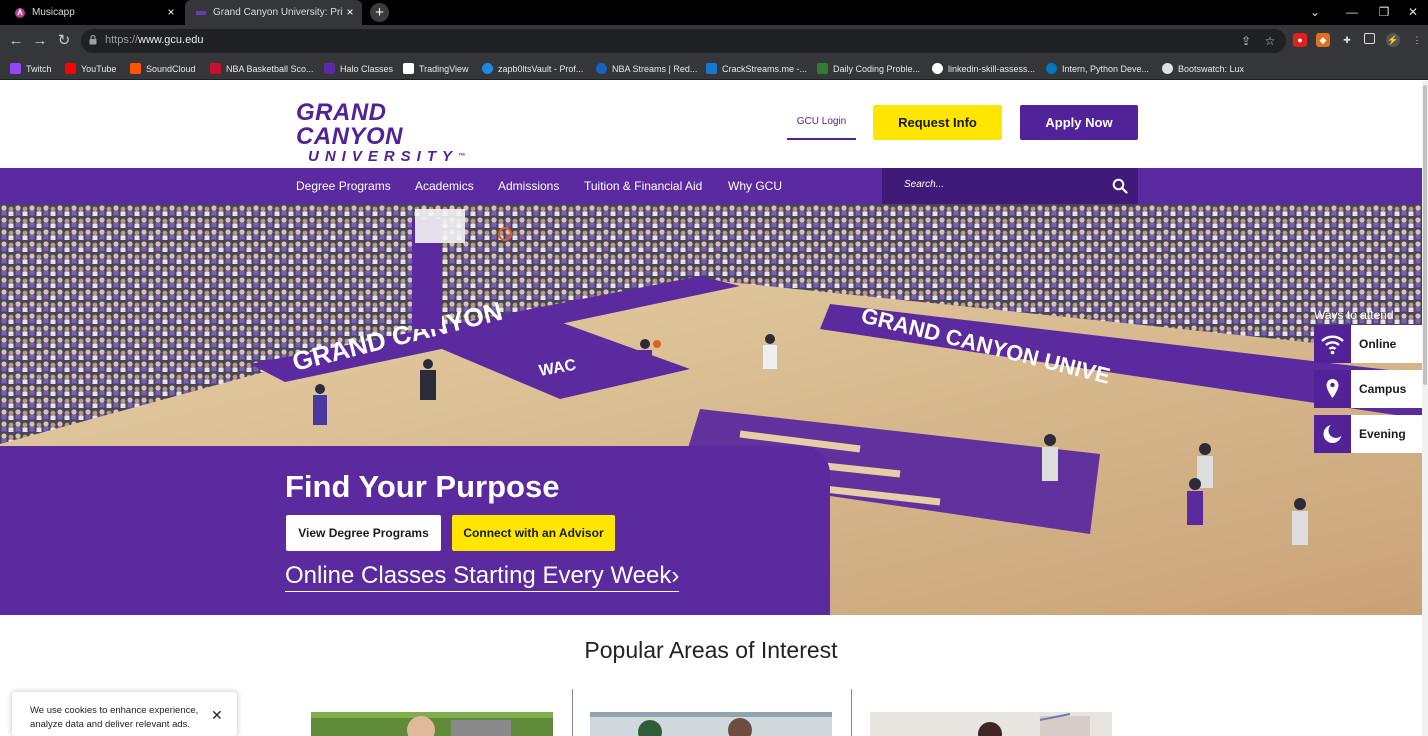  Describe the element at coordinates (1382, 434) in the screenshot. I see `ways-evening-label: Evening` at that location.